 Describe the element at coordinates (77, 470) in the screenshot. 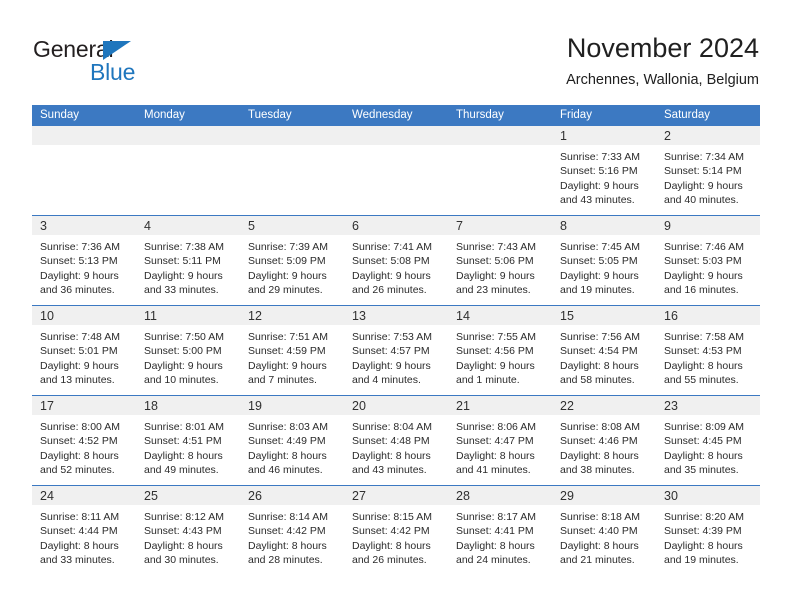

I see `daylight-text-line2: and 52 minutes.` at that location.